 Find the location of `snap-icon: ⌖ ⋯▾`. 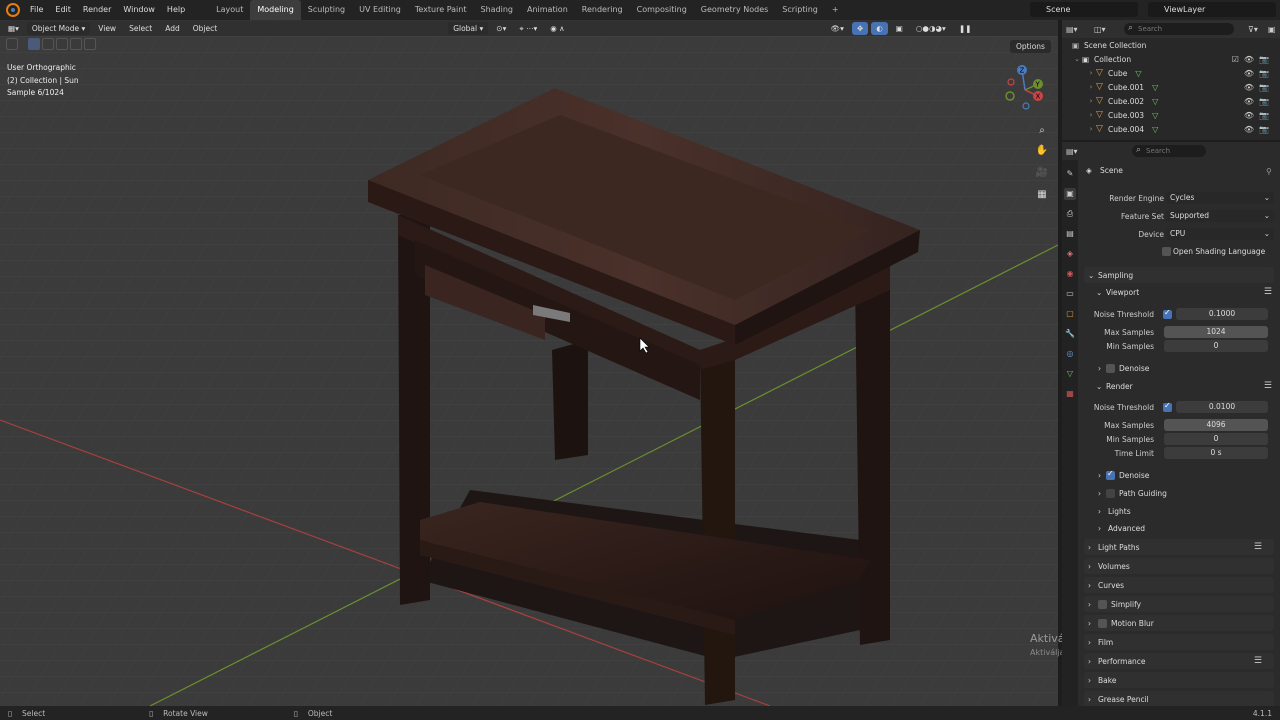

snap-icon: ⌖ ⋯▾ is located at coordinates (528, 28).